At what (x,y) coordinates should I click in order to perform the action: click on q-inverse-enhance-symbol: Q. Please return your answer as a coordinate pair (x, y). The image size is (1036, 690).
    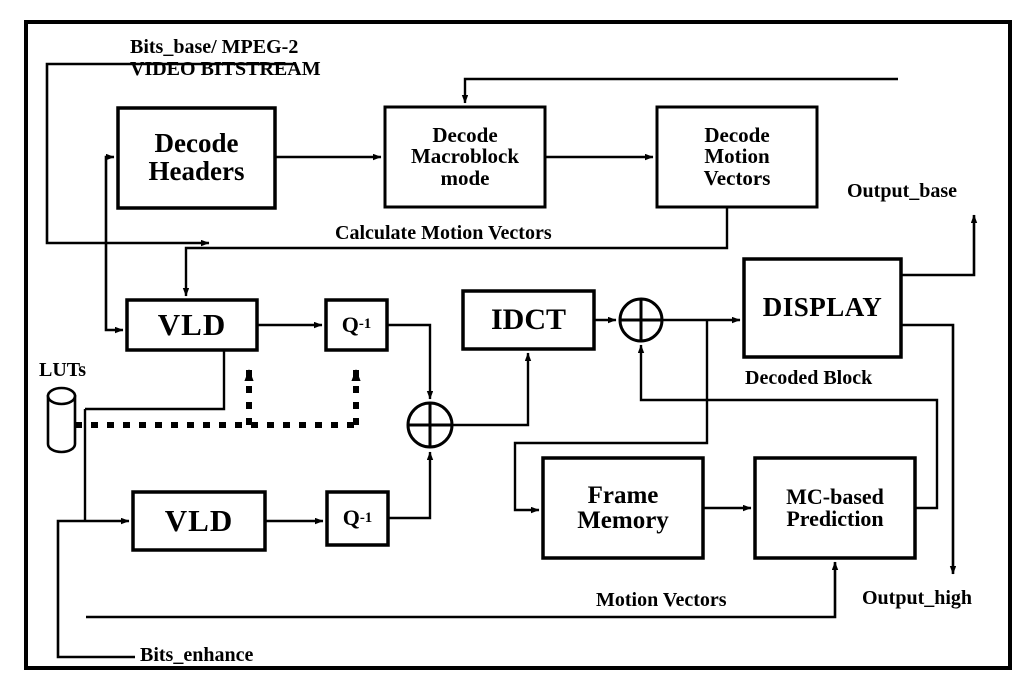
    Looking at the image, I should click on (351, 518).